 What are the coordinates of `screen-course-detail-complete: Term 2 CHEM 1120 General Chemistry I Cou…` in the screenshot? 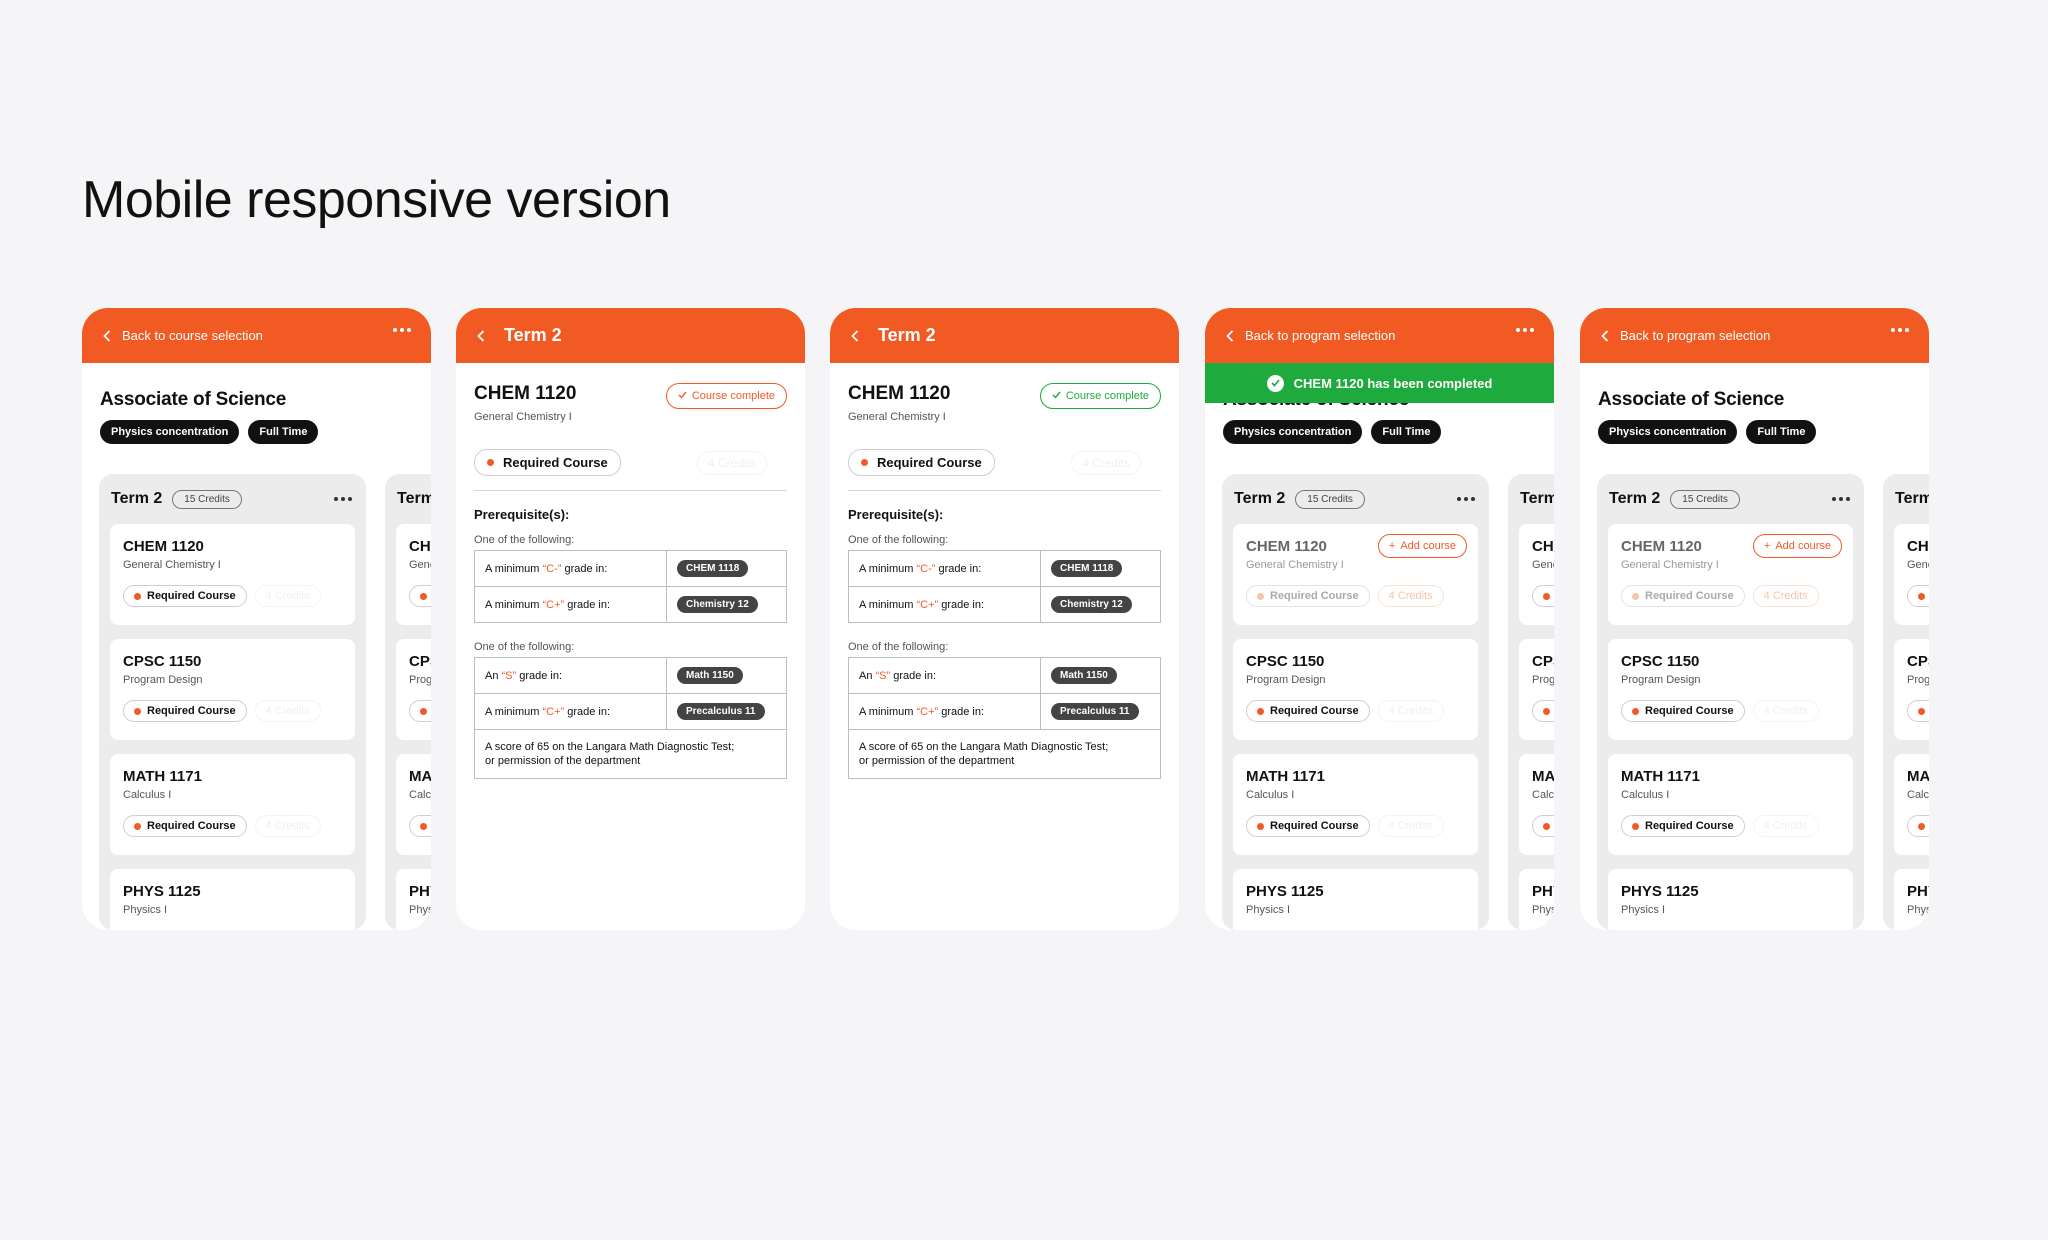 It's located at (1004, 619).